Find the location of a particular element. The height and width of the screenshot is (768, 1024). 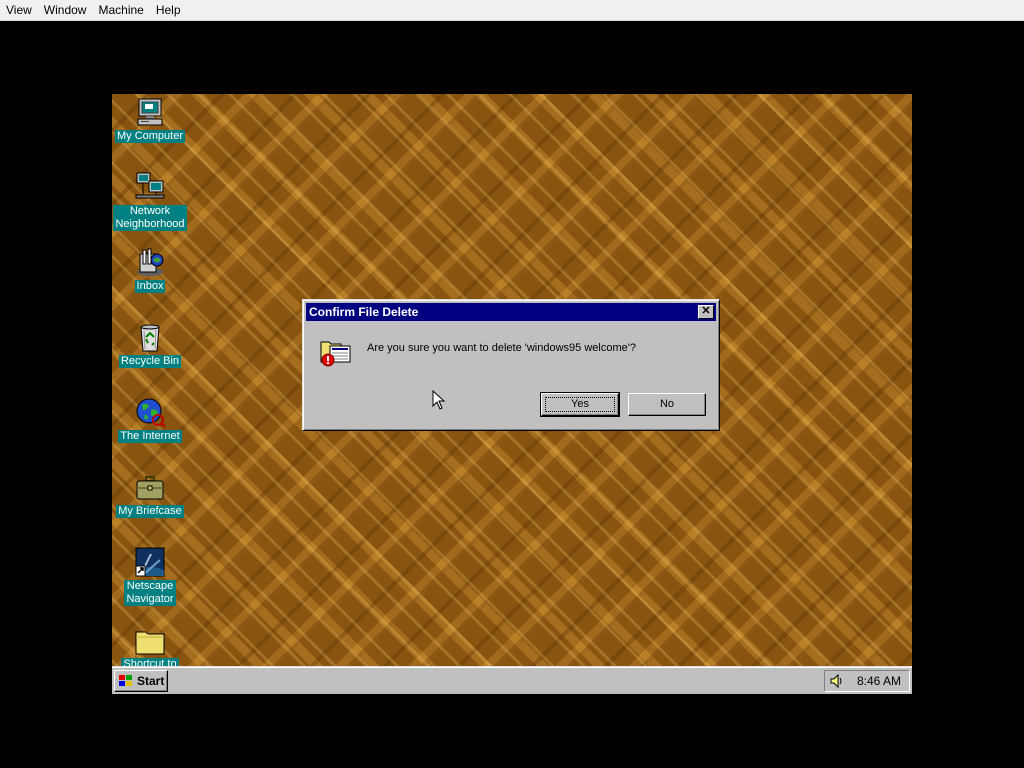

yes-button-label: Yes is located at coordinates (580, 404).